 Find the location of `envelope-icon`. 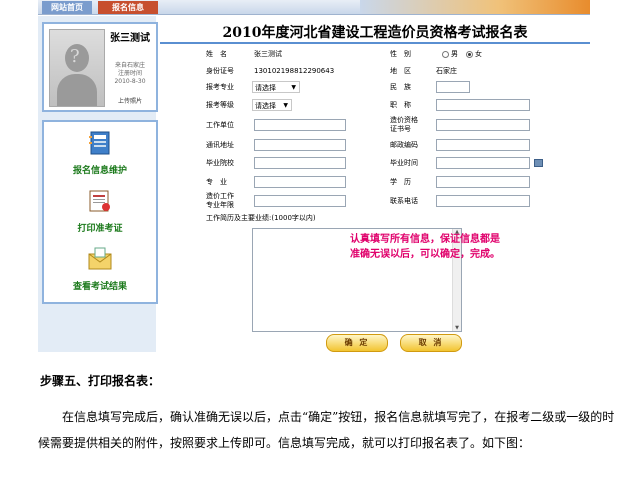

envelope-icon is located at coordinates (100, 258).